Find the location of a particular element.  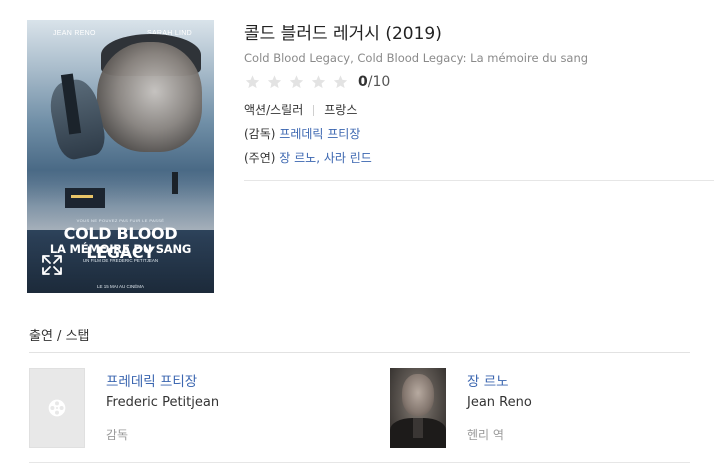

genre: 액션/스릴러 is located at coordinates (274, 110).